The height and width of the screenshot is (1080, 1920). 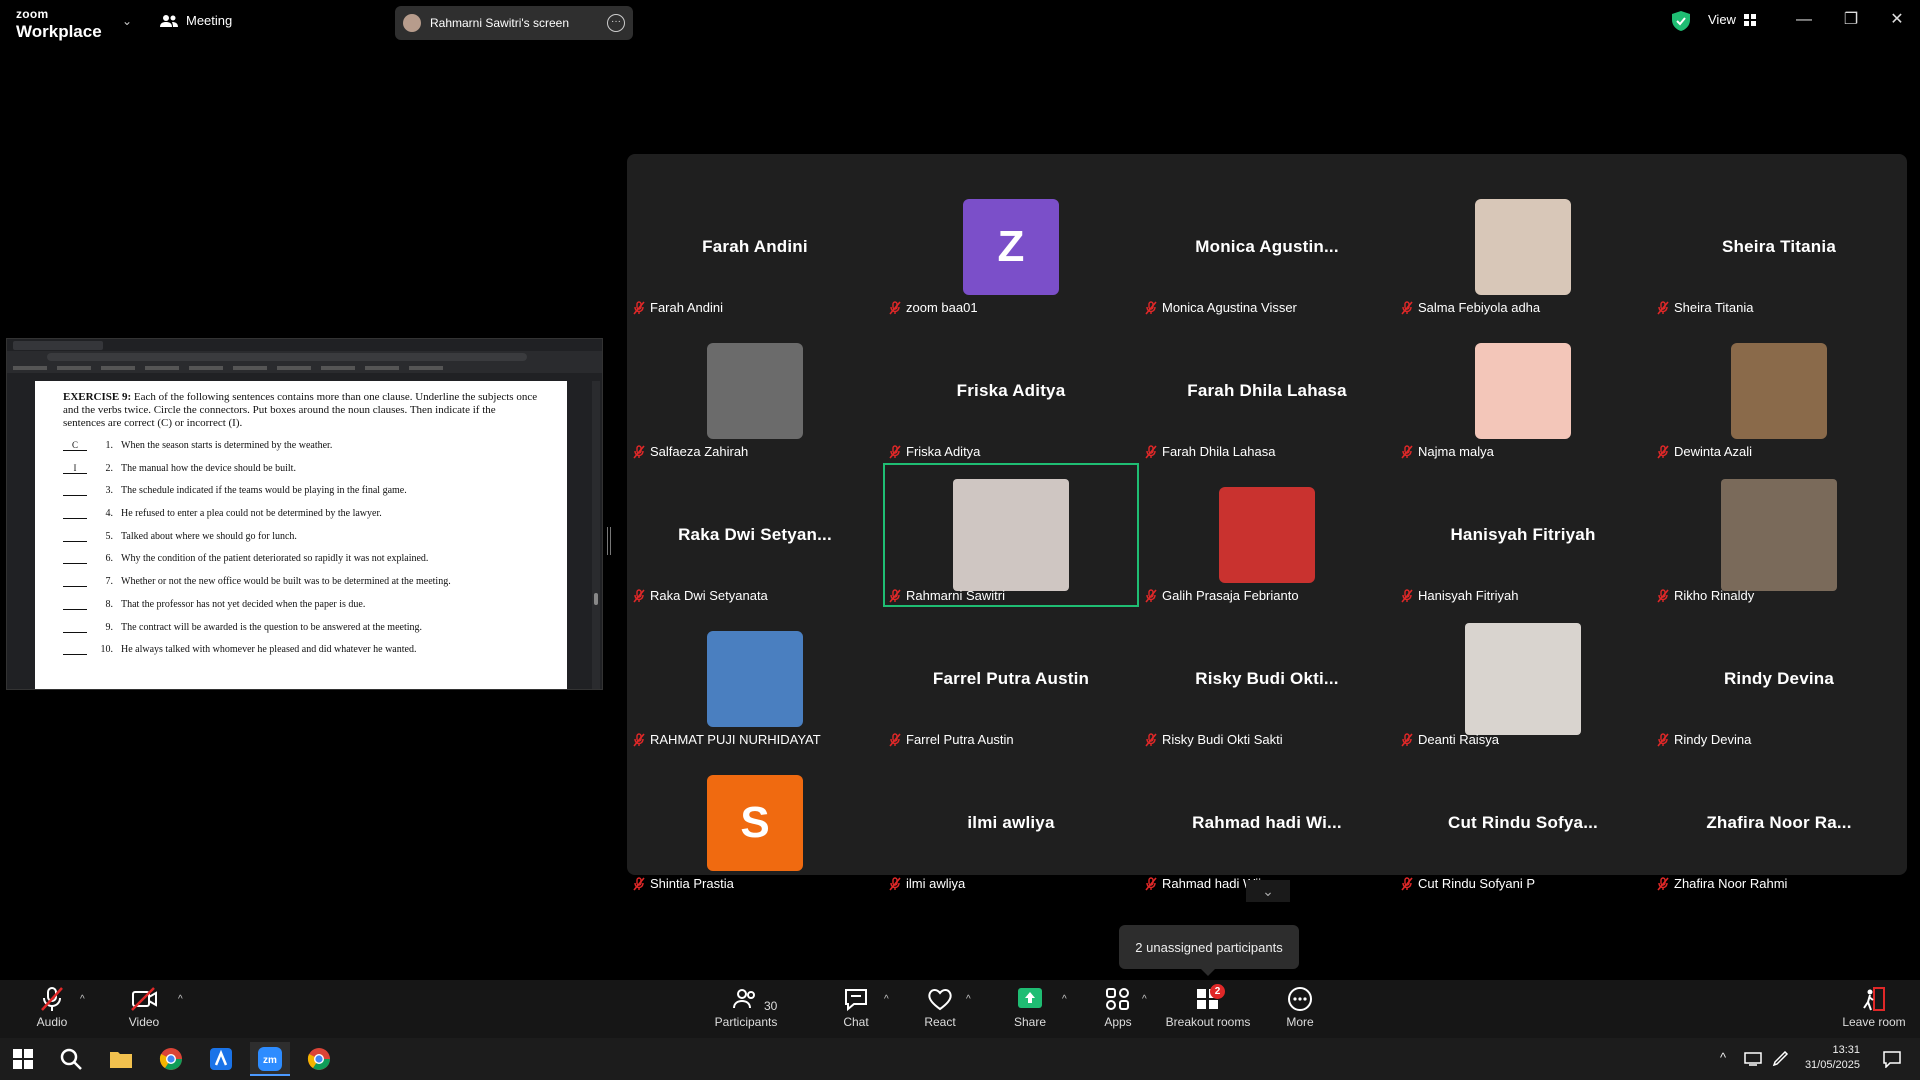 What do you see at coordinates (1714, 307) in the screenshot?
I see `participant-name: Sheira Titania` at bounding box center [1714, 307].